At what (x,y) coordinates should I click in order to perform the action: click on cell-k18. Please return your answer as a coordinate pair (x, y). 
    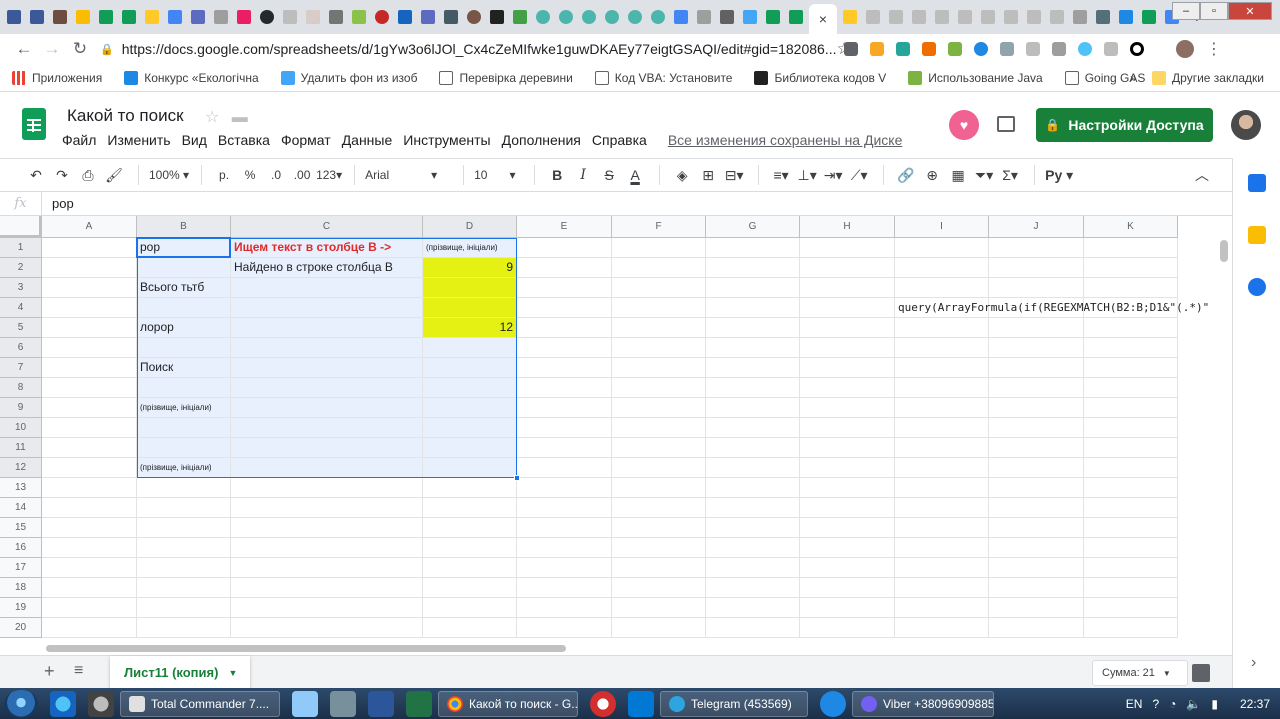
    Looking at the image, I should click on (1131, 588).